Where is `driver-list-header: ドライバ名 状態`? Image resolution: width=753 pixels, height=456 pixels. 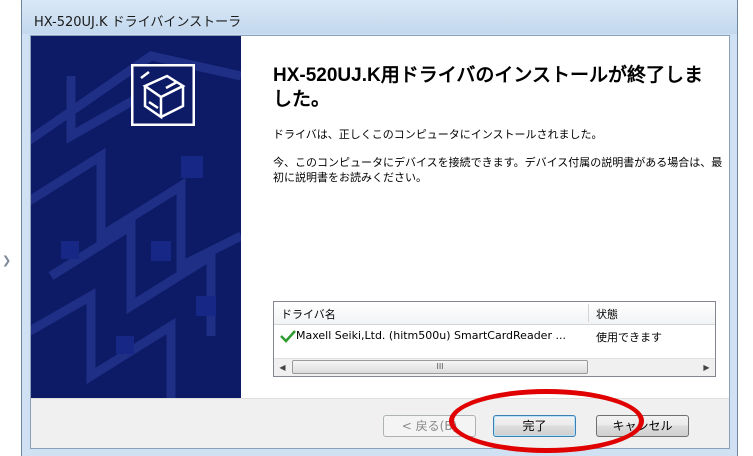
driver-list-header: ドライバ名 状態 is located at coordinates (494, 313).